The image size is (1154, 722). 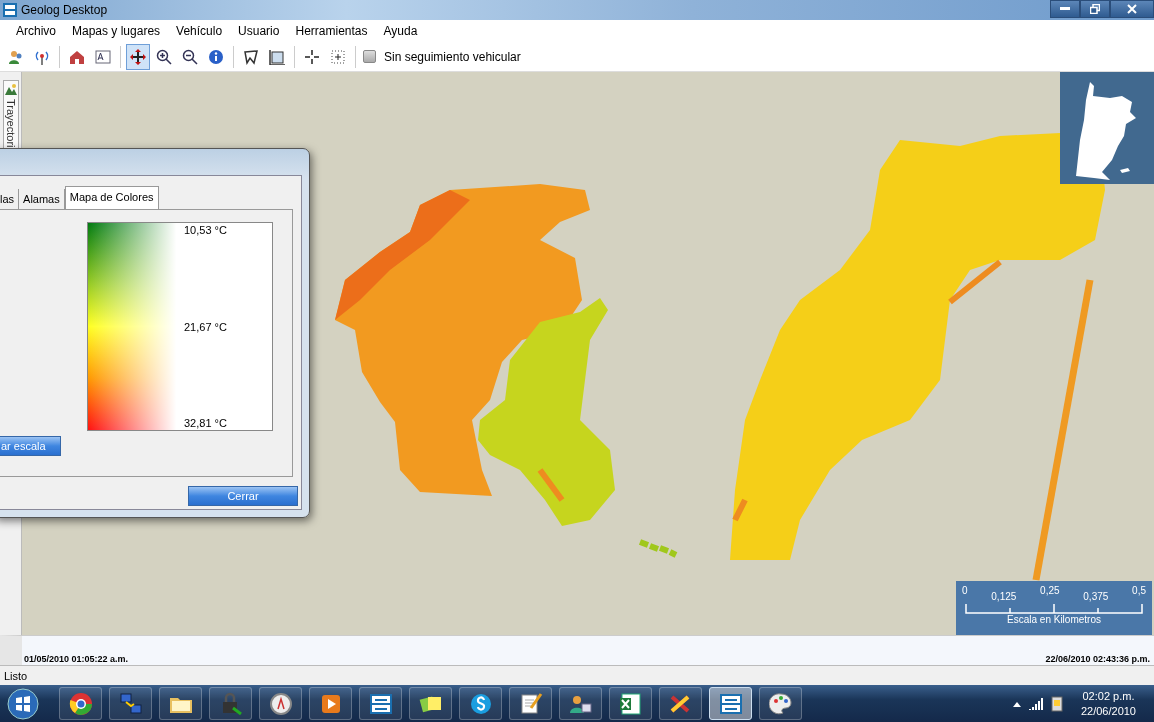 I want to click on network-computers-icon, so click(x=130, y=703).